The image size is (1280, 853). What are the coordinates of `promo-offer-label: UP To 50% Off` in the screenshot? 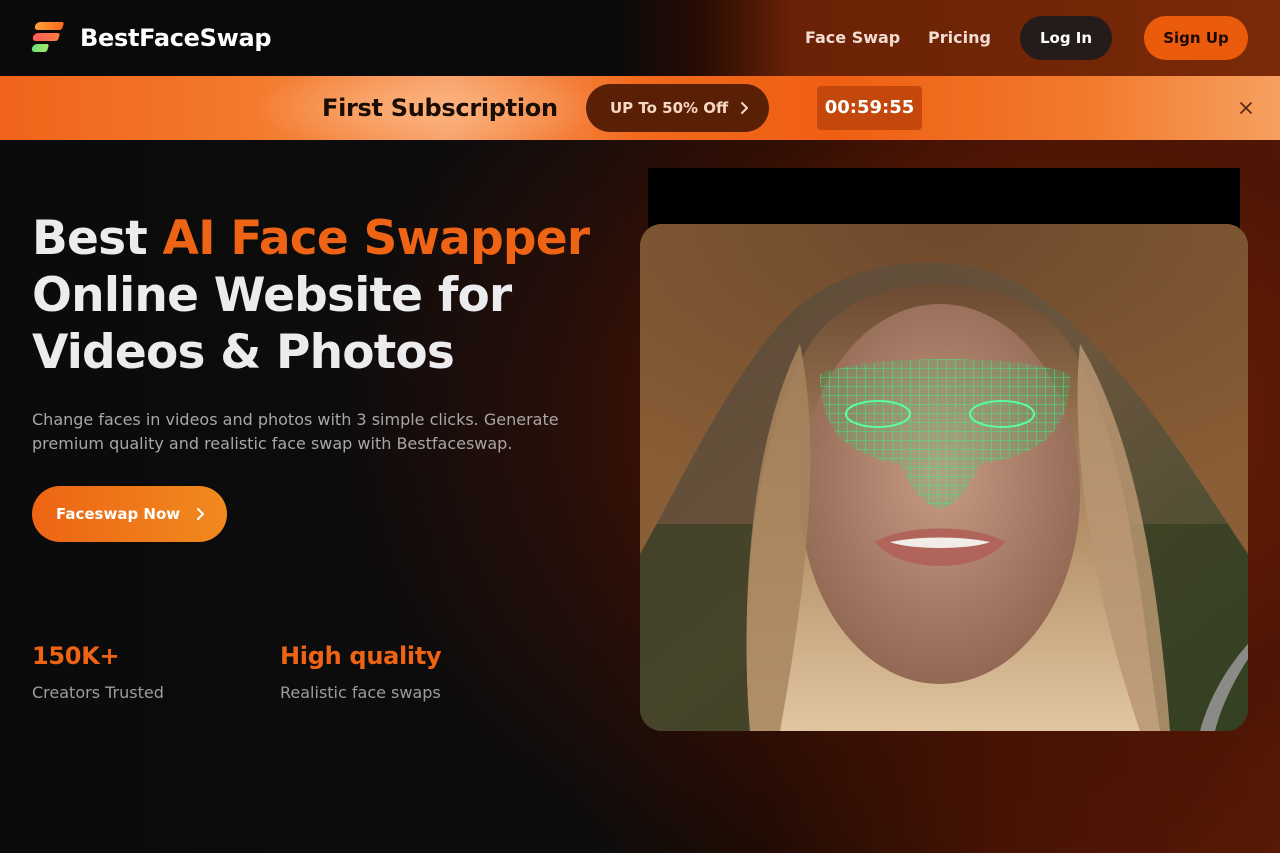 It's located at (669, 108).